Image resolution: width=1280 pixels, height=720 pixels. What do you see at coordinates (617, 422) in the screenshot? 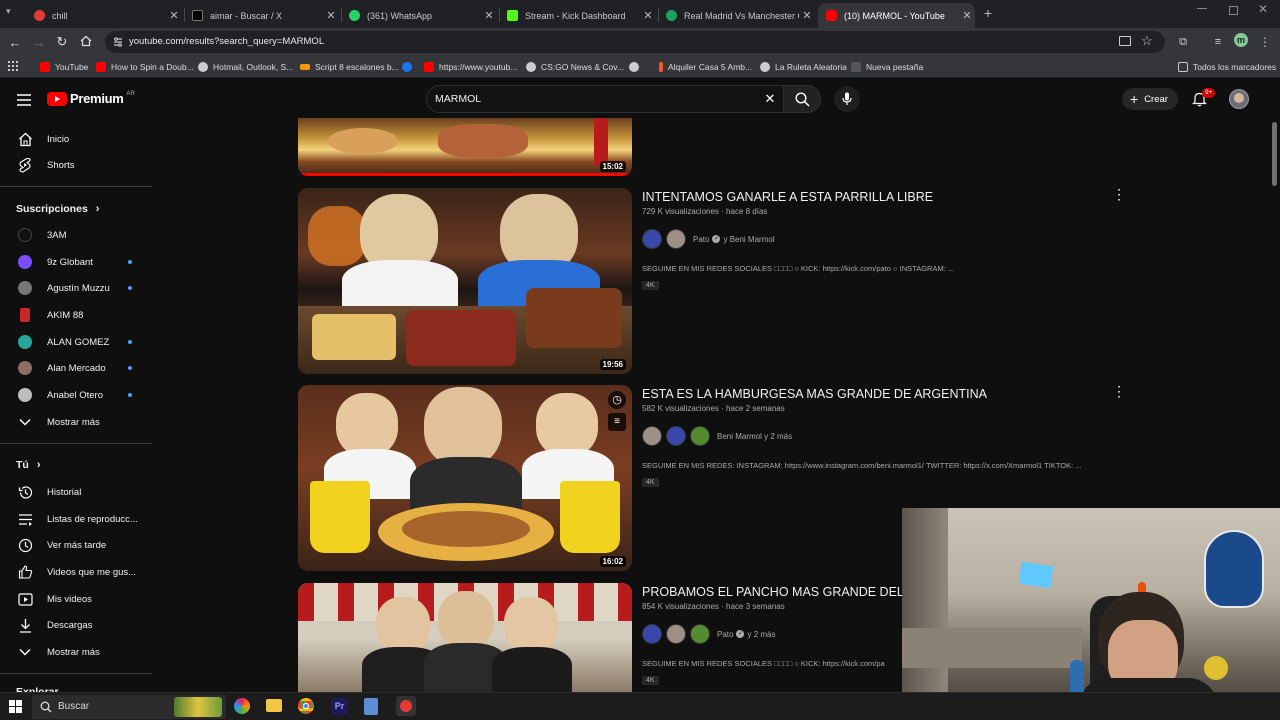
I see `add-to-queue-icon: ≡` at bounding box center [617, 422].